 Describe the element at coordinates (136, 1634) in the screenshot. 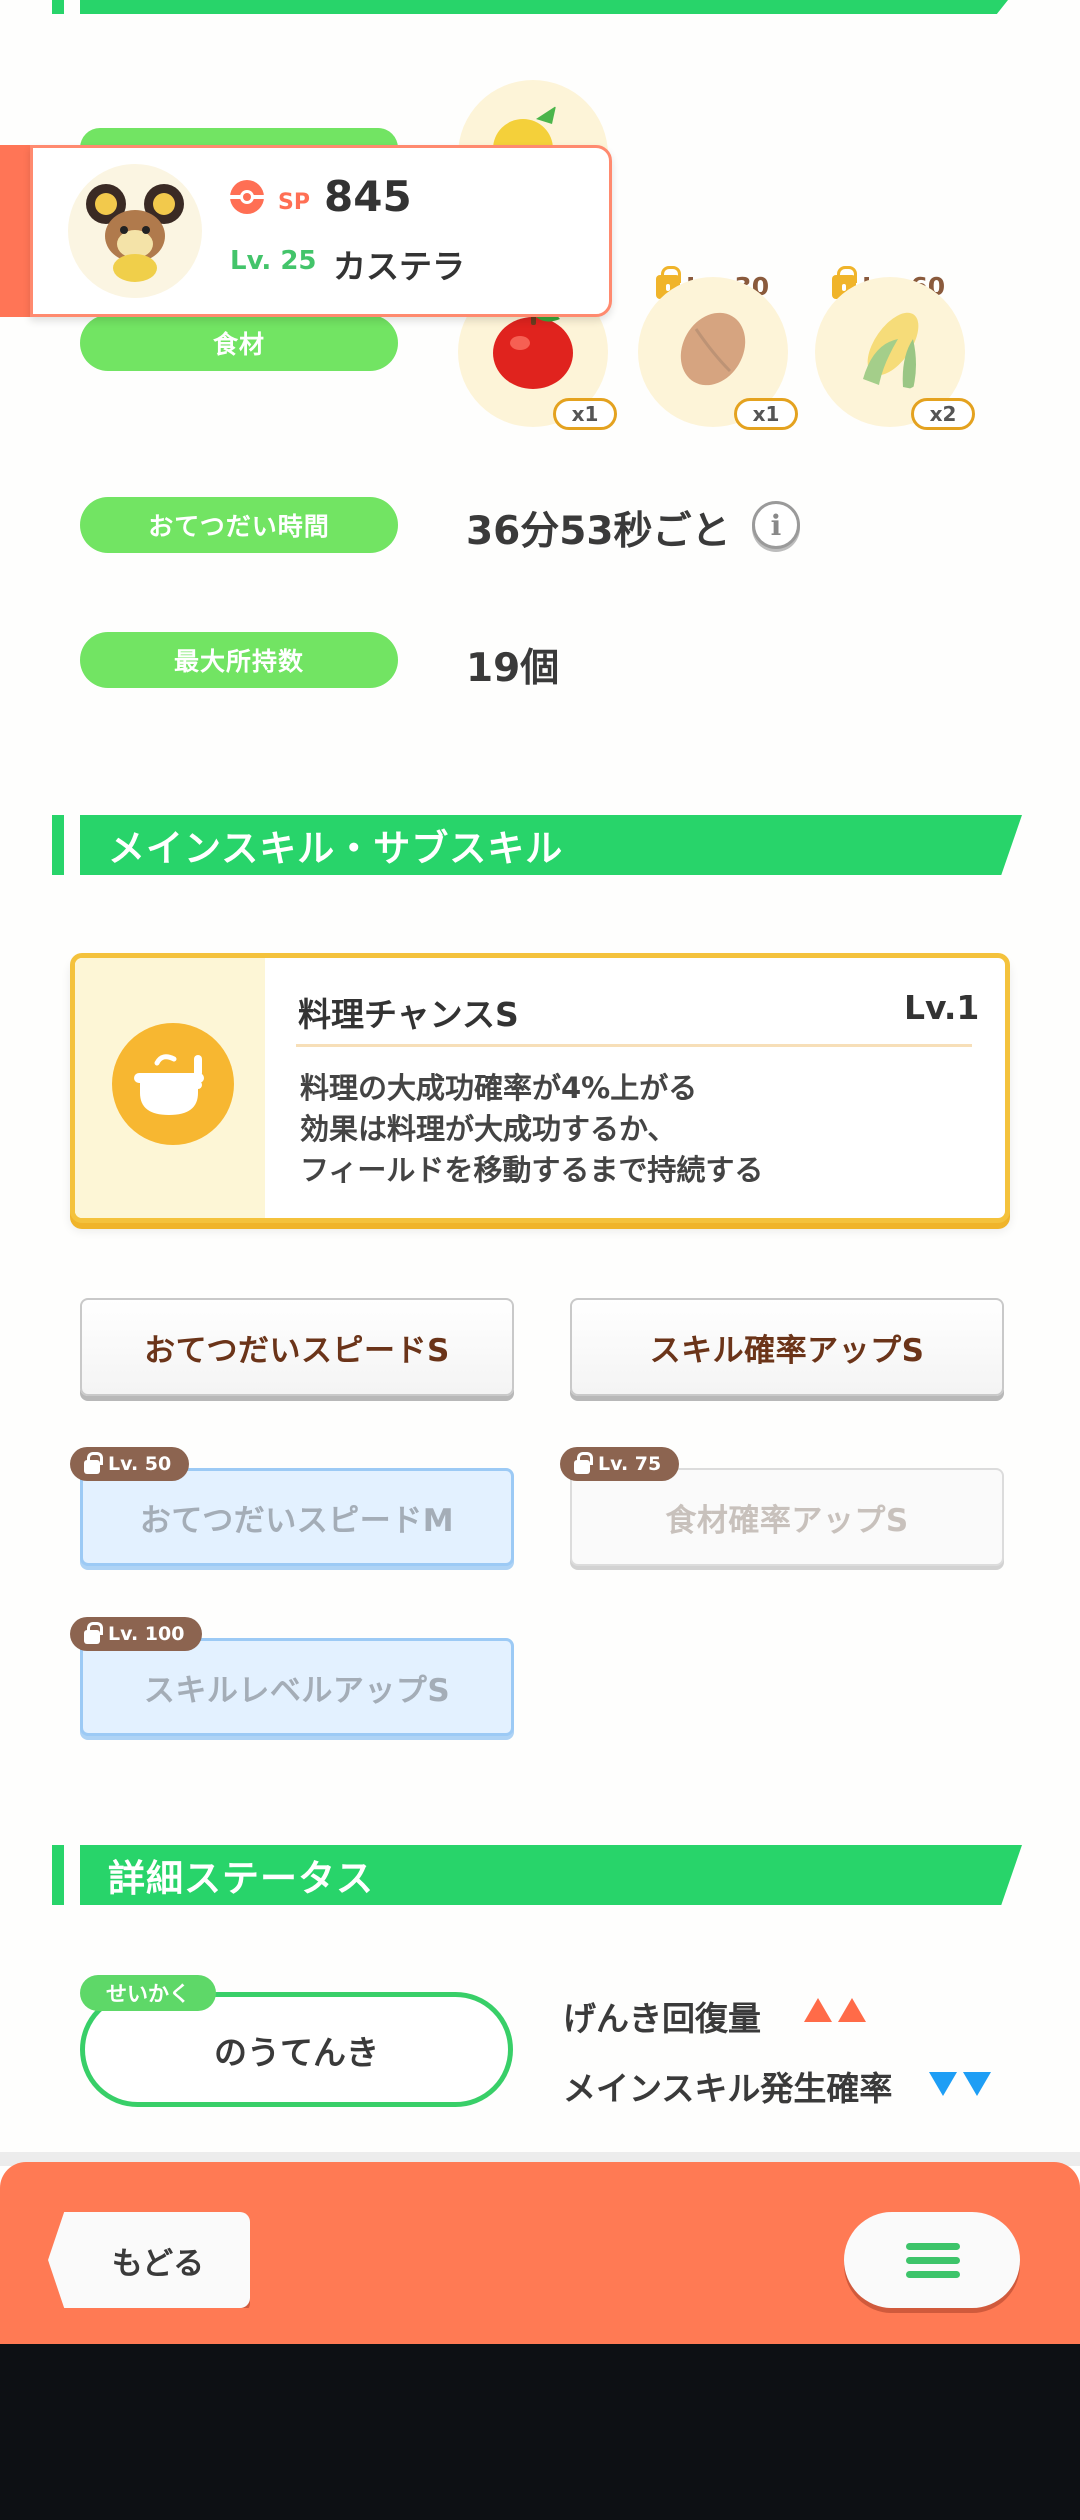

I see `sub-skill-5-lock-badge: Lv. 100` at that location.